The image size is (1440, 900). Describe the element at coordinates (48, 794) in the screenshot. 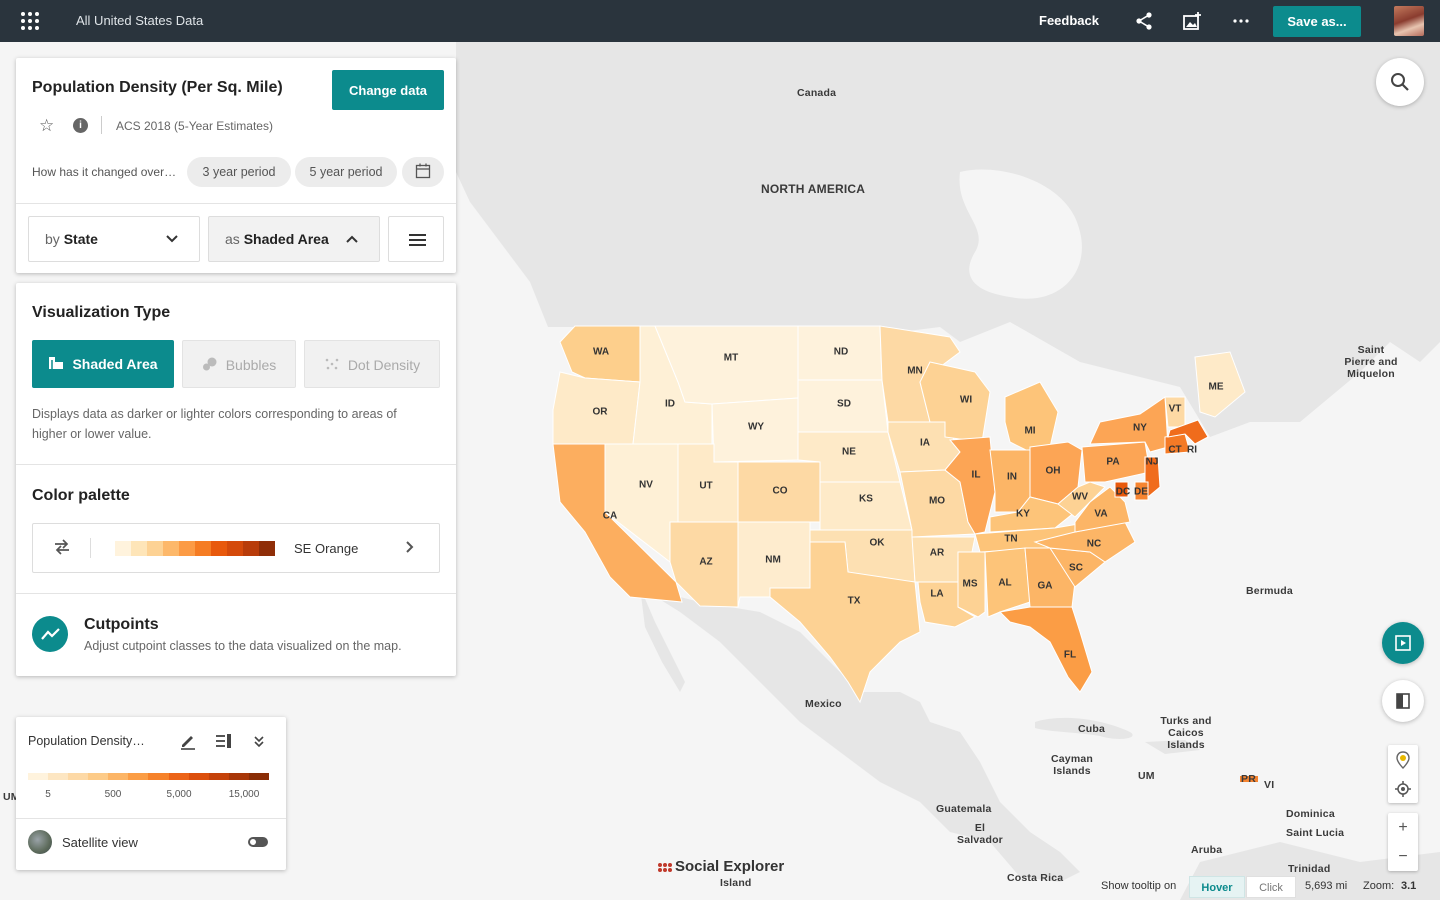

I see `legend-tick: 5` at that location.